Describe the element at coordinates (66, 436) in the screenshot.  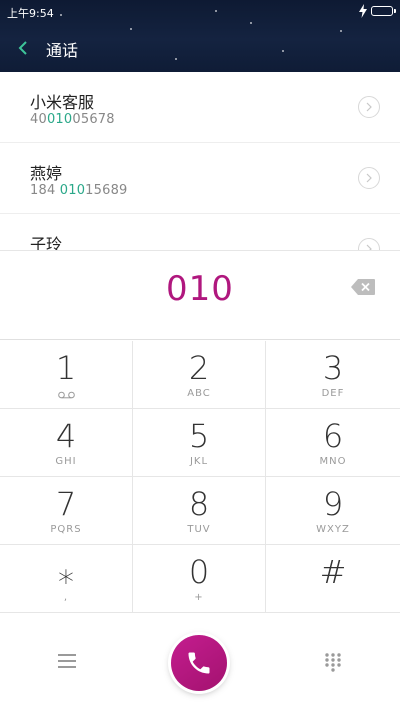
I see `key-digit: 4` at that location.